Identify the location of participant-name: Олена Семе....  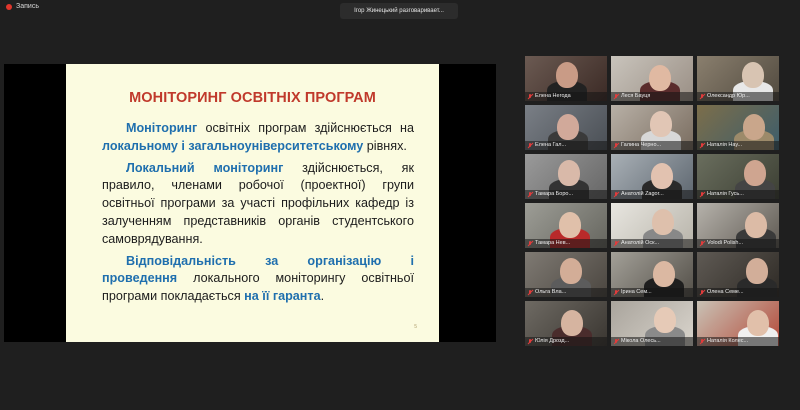
(738, 292).